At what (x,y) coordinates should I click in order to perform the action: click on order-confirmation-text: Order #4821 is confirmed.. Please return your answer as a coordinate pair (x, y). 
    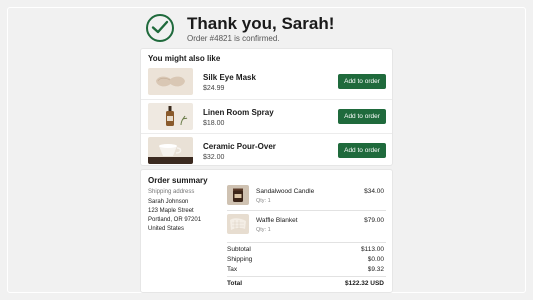
    Looking at the image, I should click on (233, 38).